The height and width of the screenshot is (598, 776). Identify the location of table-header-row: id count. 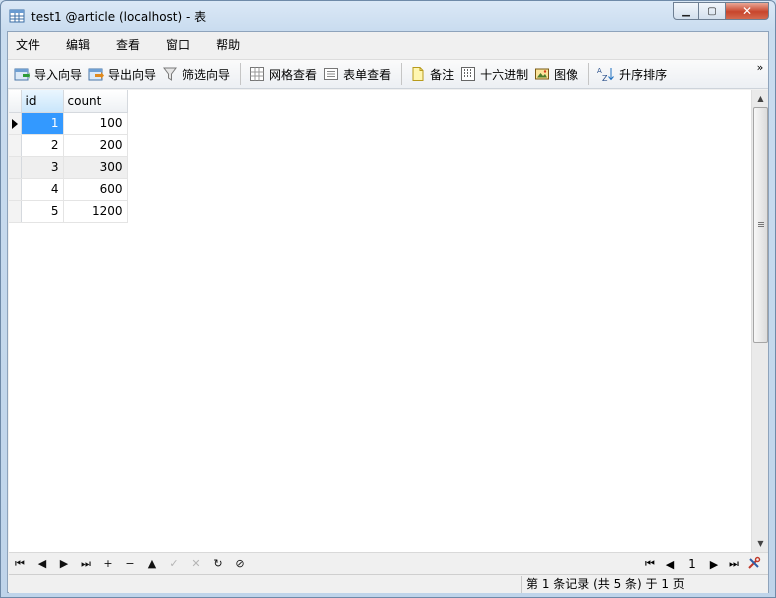
(68, 101).